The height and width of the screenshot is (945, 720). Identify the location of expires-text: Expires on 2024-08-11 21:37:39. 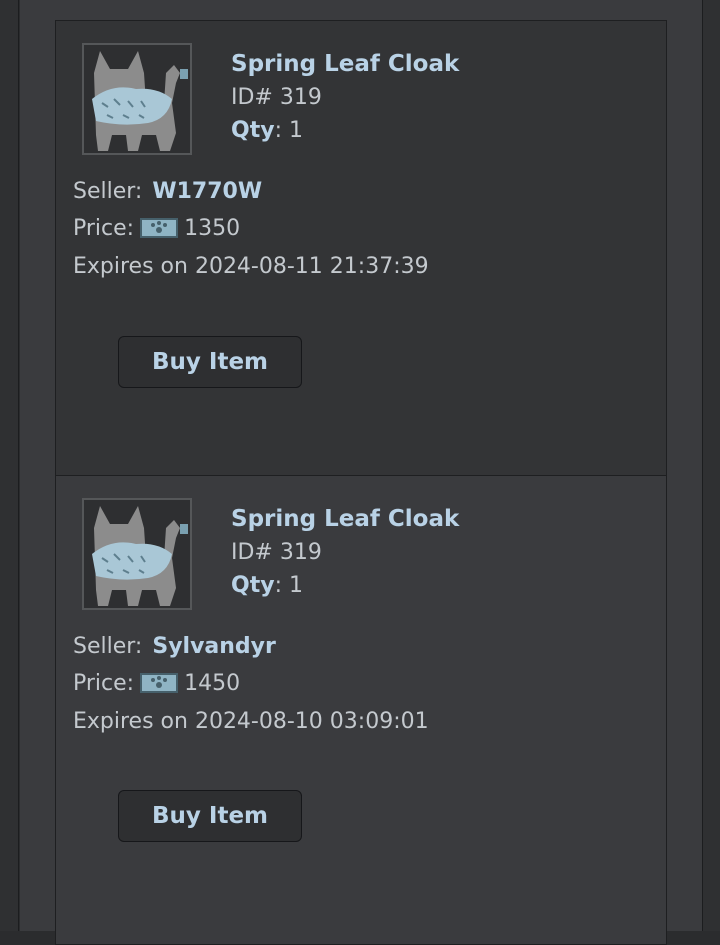
(251, 266).